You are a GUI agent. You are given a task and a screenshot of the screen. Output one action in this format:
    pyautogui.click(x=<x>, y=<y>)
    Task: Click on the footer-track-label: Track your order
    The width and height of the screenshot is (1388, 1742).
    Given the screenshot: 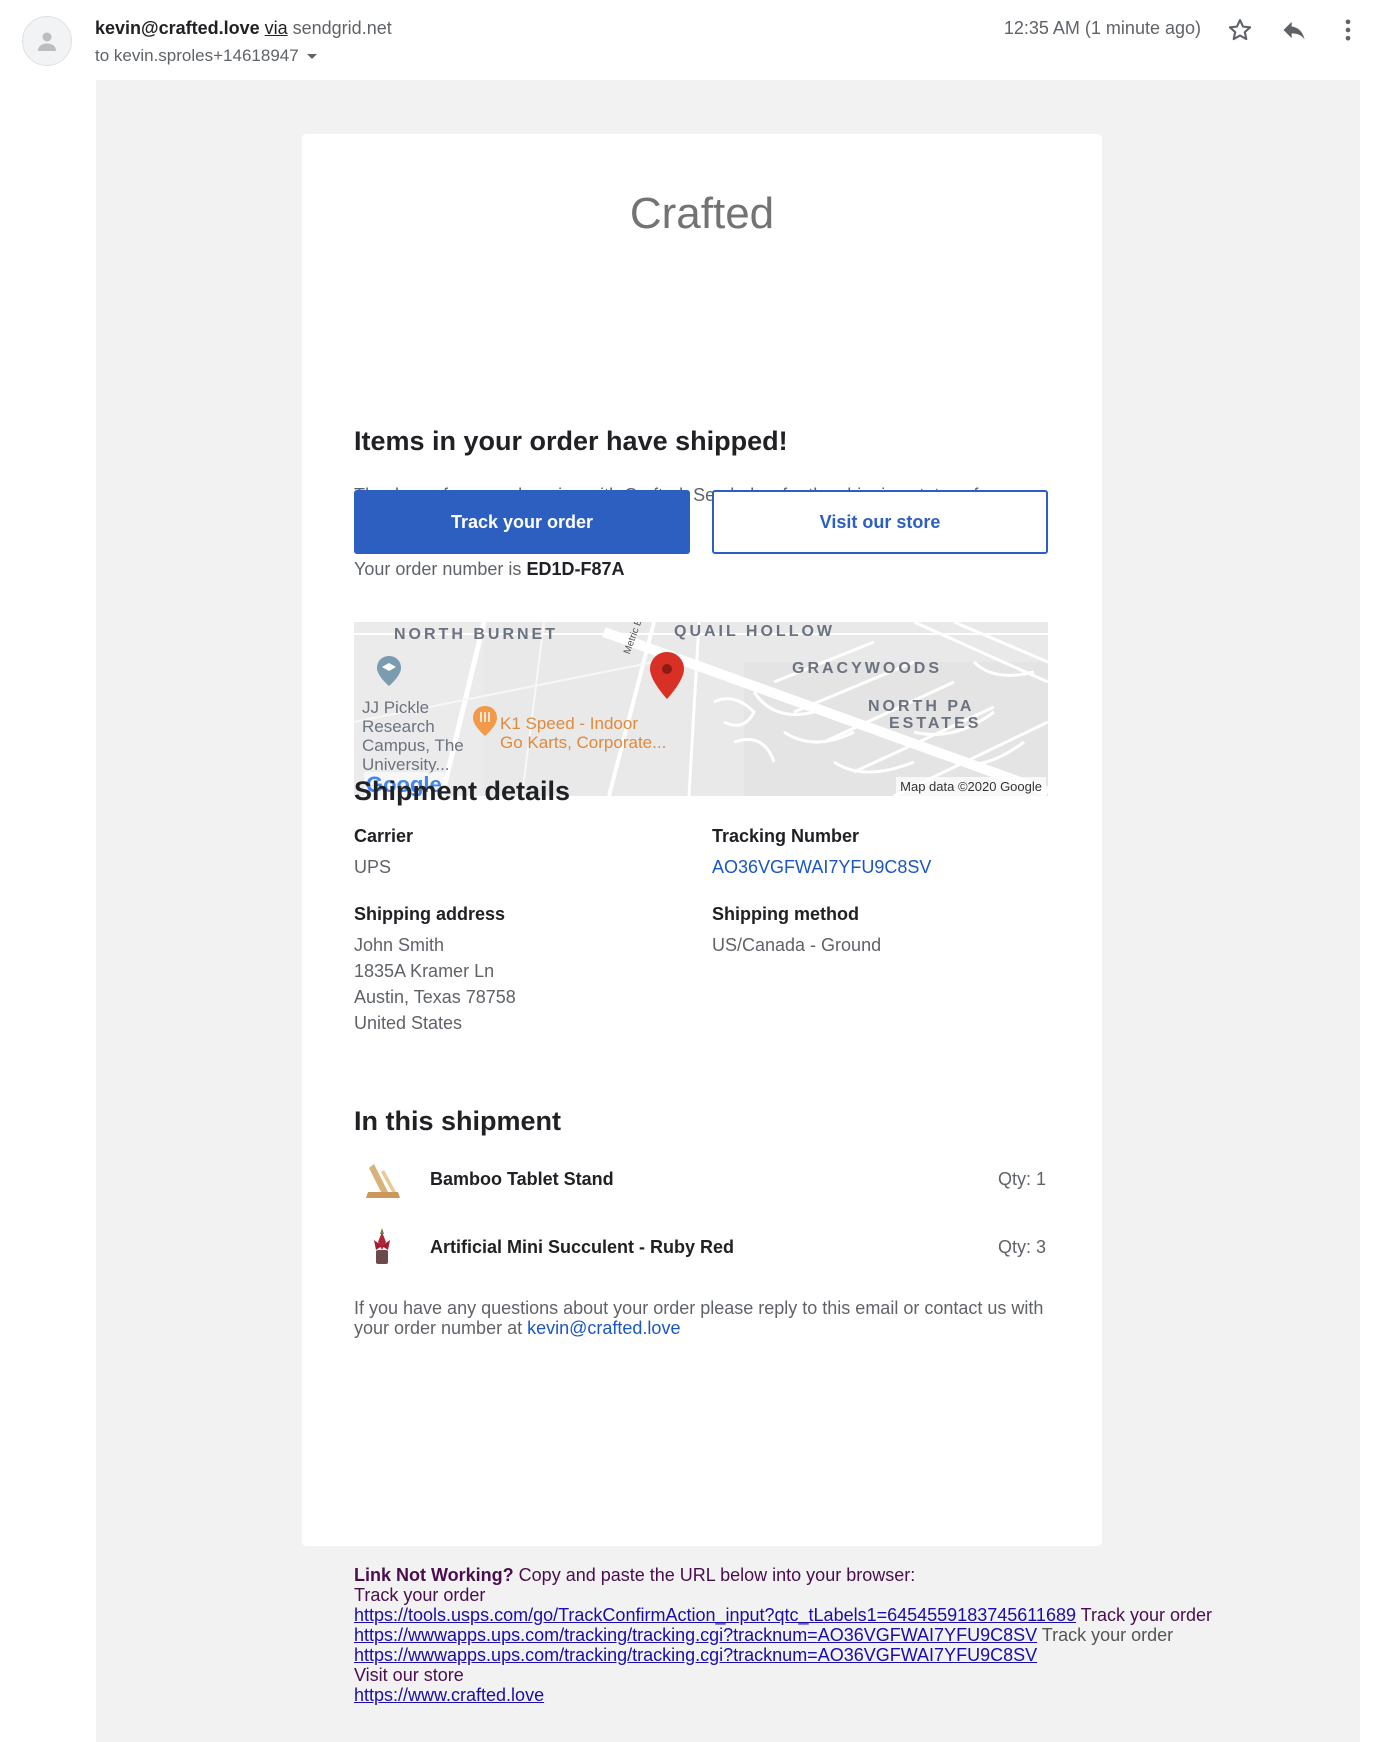 What is the action you would take?
    pyautogui.click(x=420, y=1595)
    